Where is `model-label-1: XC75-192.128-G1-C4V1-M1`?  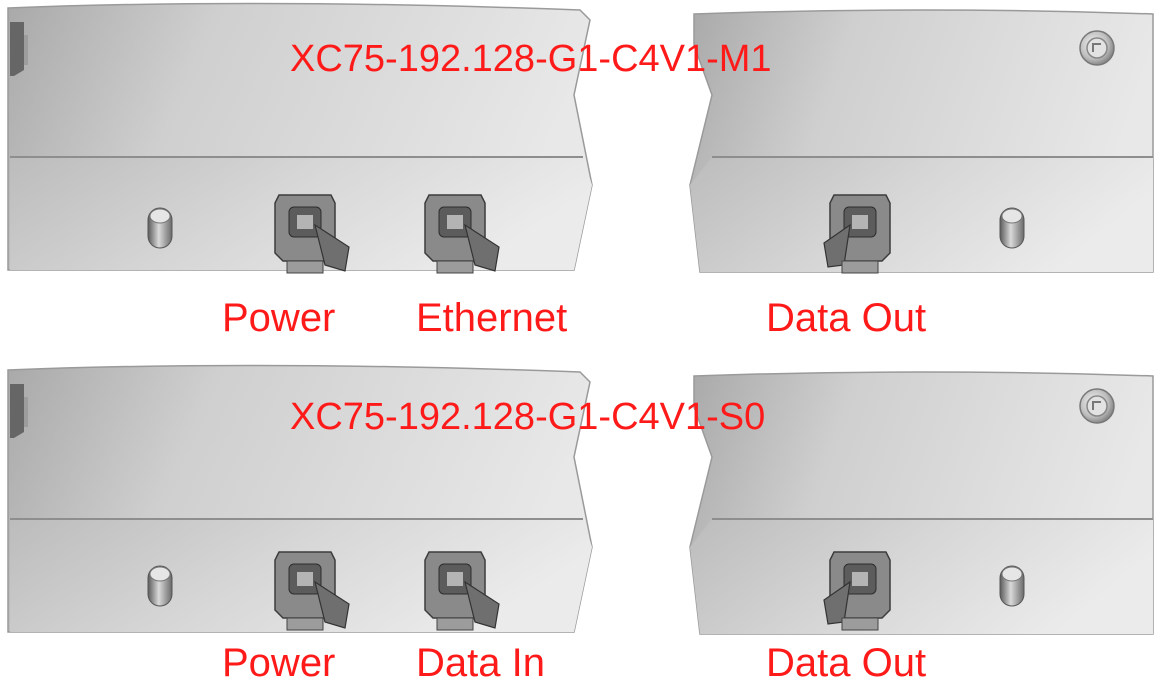 model-label-1: XC75-192.128-G1-C4V1-M1 is located at coordinates (531, 59).